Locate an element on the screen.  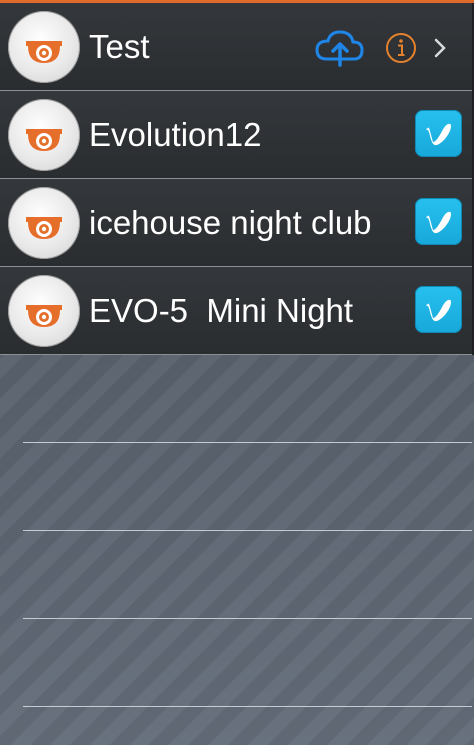
camera-name: EVO-5 Mini Night is located at coordinates (221, 310).